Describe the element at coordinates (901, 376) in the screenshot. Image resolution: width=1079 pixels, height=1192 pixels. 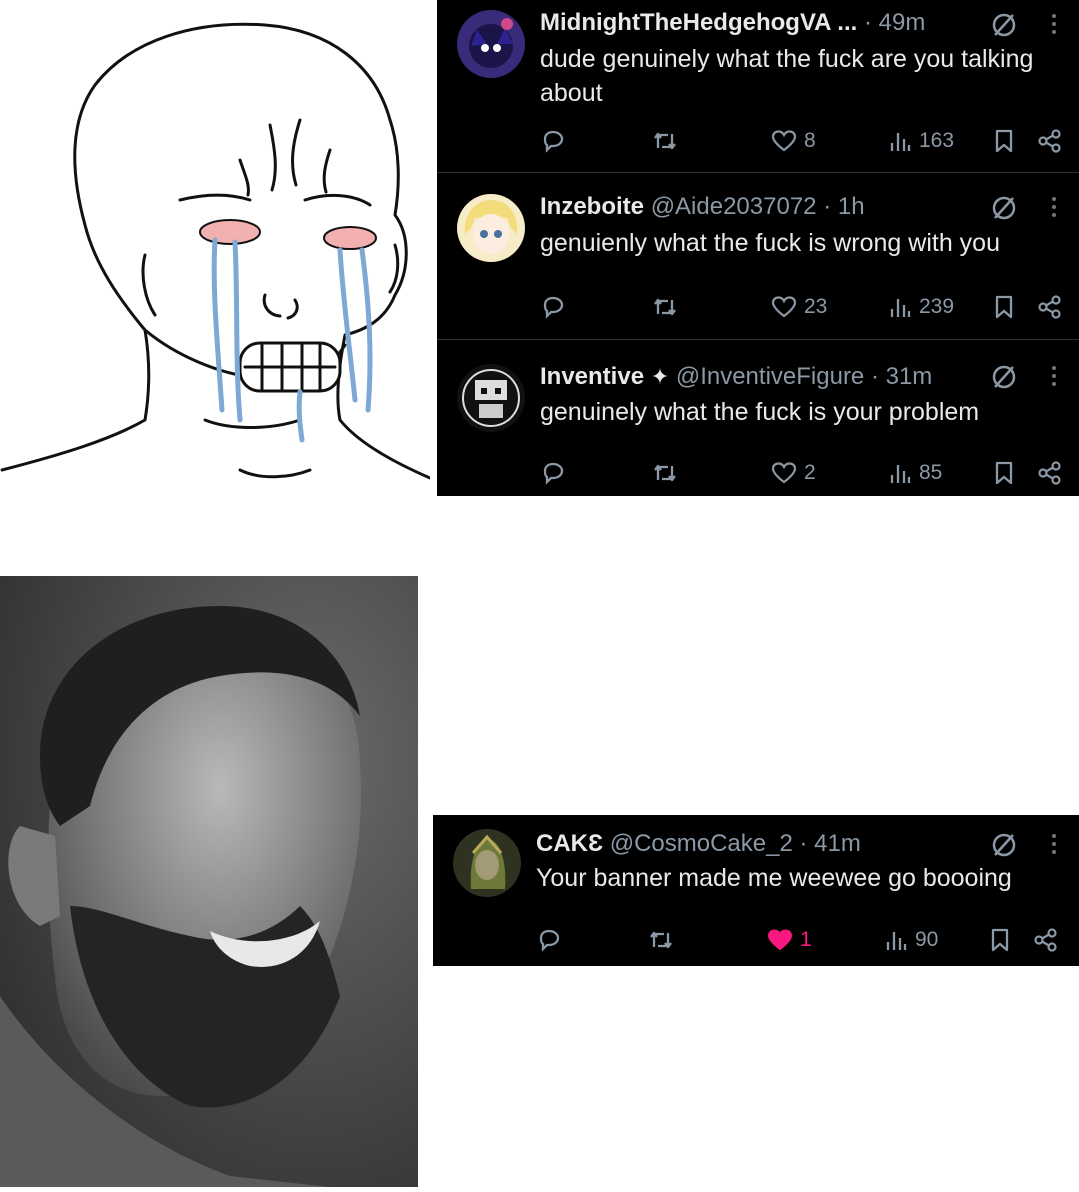
I see `timestamp: · 31m` at that location.